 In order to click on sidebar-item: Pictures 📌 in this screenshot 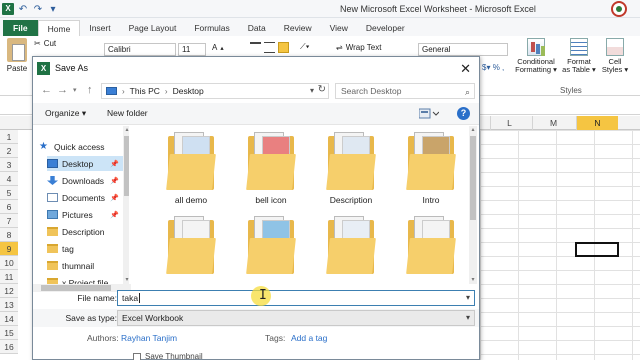, I will do `click(85, 214)`.